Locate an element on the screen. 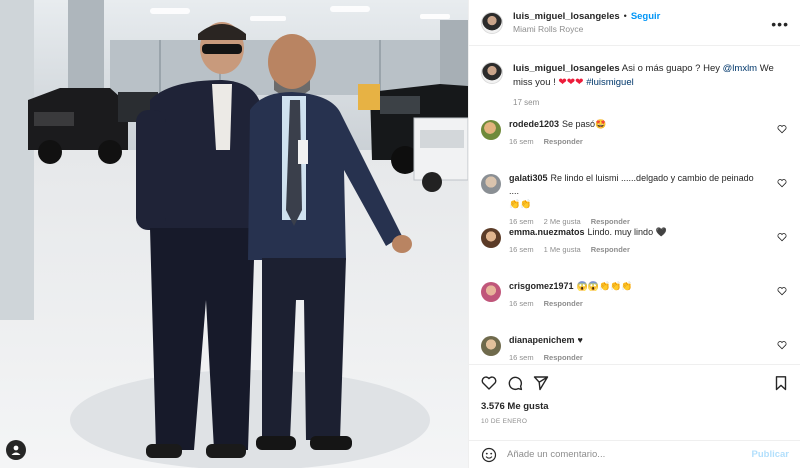  comment-bubble-icon is located at coordinates (515, 383).